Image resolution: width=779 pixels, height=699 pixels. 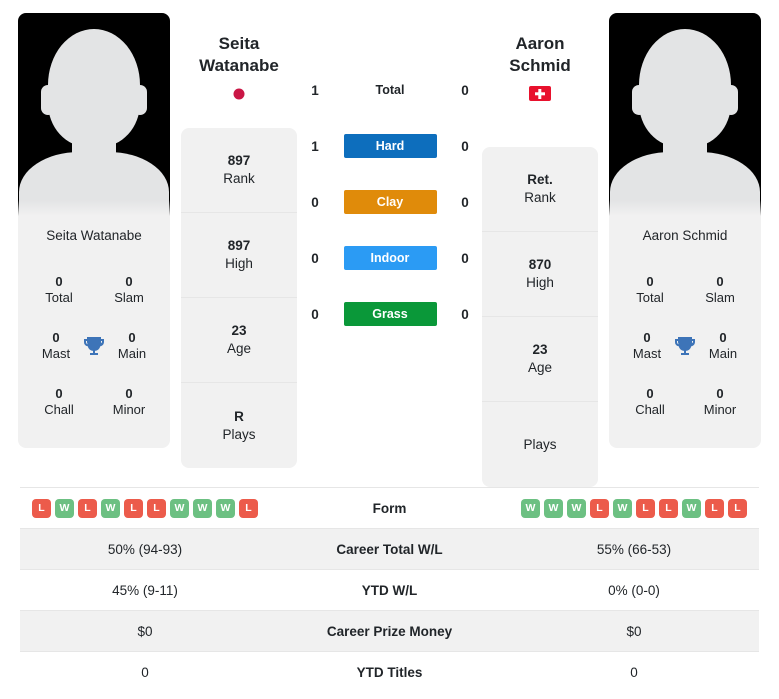 I want to click on player-last-name-right: Schmid, so click(x=540, y=66).